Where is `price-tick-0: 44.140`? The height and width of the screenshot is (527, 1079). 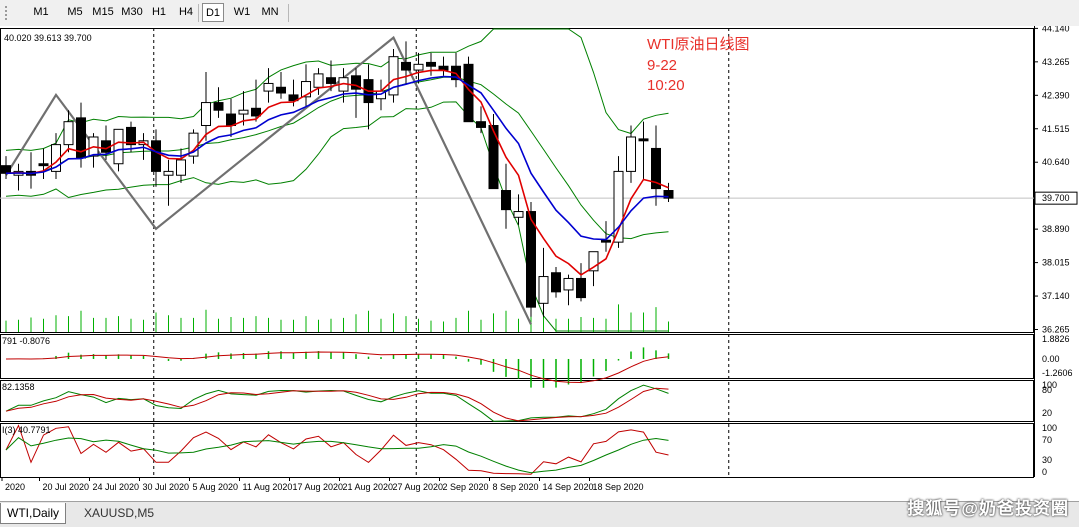
price-tick-0: 44.140 is located at coordinates (1056, 29).